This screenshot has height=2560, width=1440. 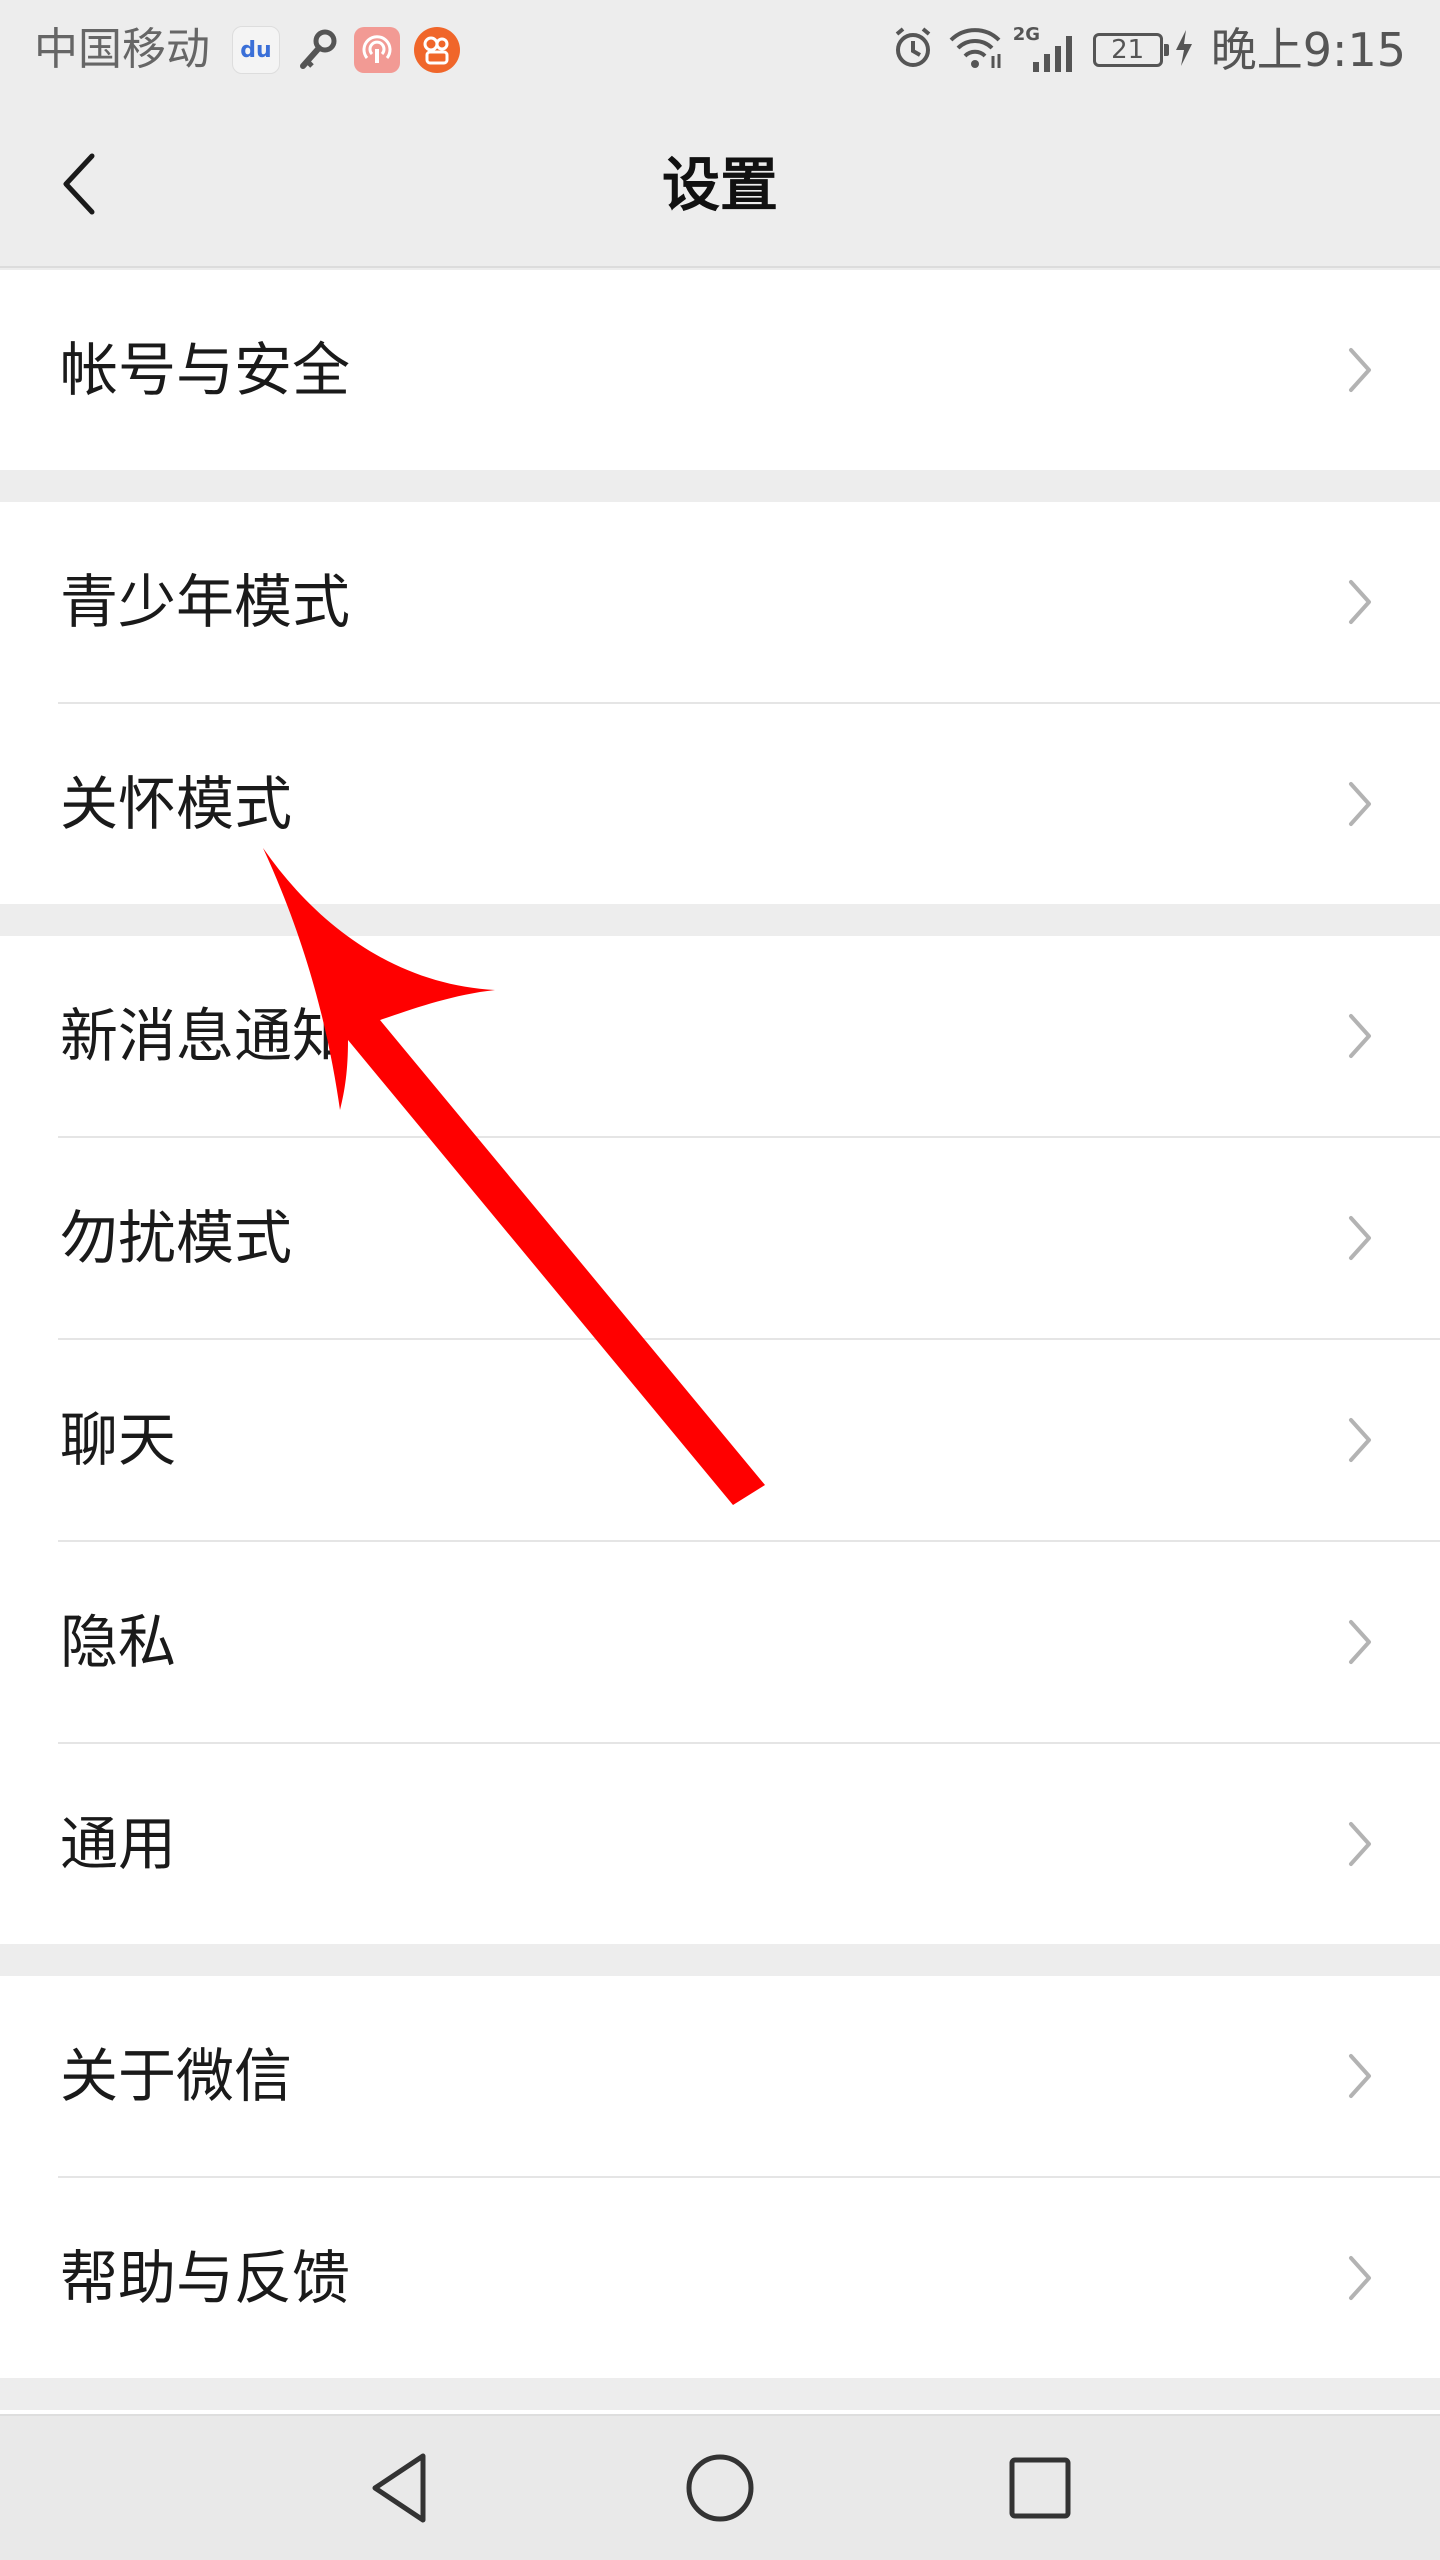 I want to click on status-bar: 中国移动 du 2G 21 晚上9:15, so click(x=720, y=50).